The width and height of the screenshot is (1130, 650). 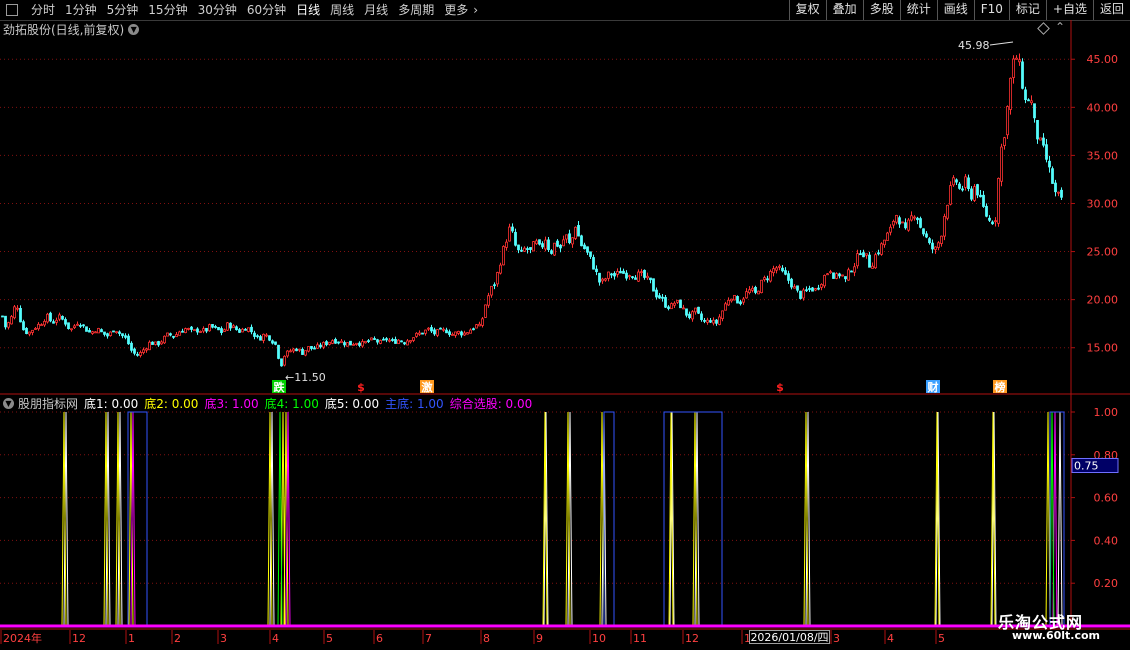 What do you see at coordinates (1106, 540) in the screenshot?
I see `ind-tick-label-3: 0.40` at bounding box center [1106, 540].